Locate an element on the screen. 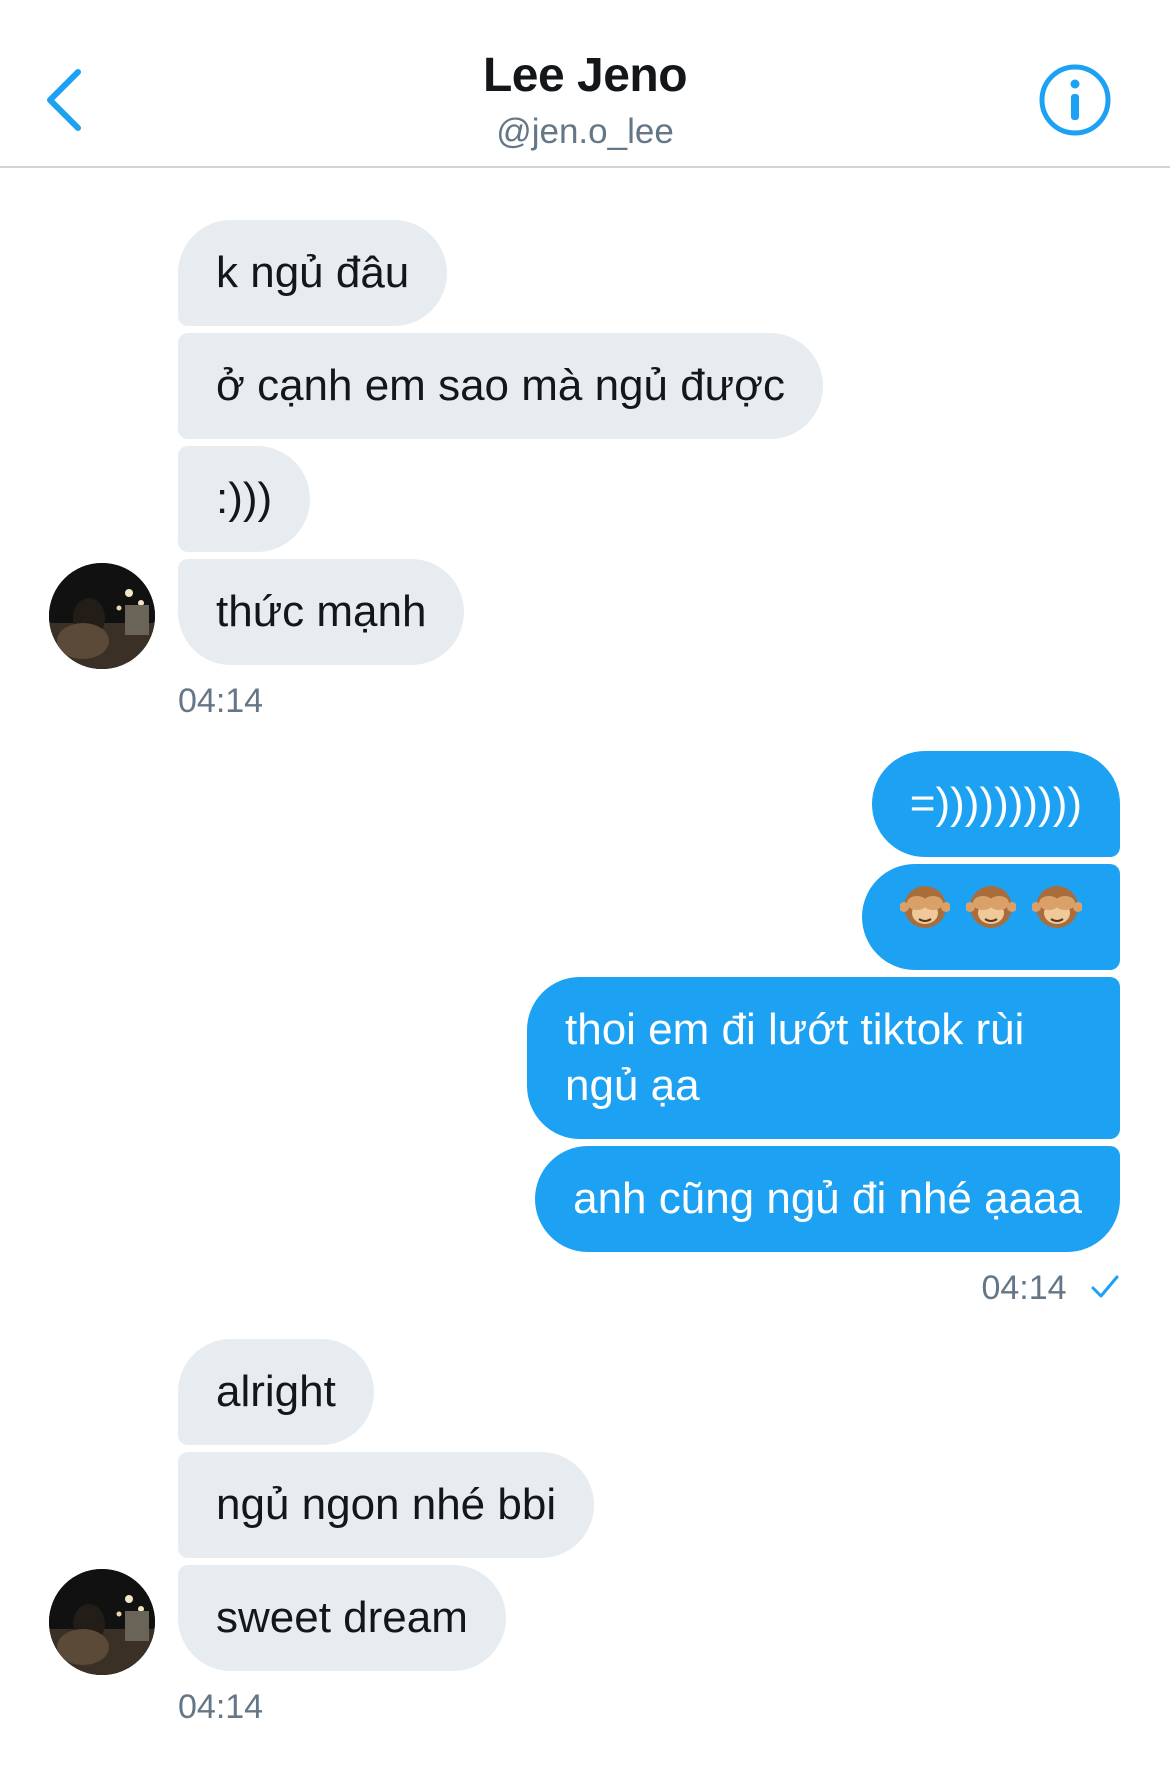 This screenshot has width=1170, height=1772. message-text: sweet dream is located at coordinates (342, 1617).